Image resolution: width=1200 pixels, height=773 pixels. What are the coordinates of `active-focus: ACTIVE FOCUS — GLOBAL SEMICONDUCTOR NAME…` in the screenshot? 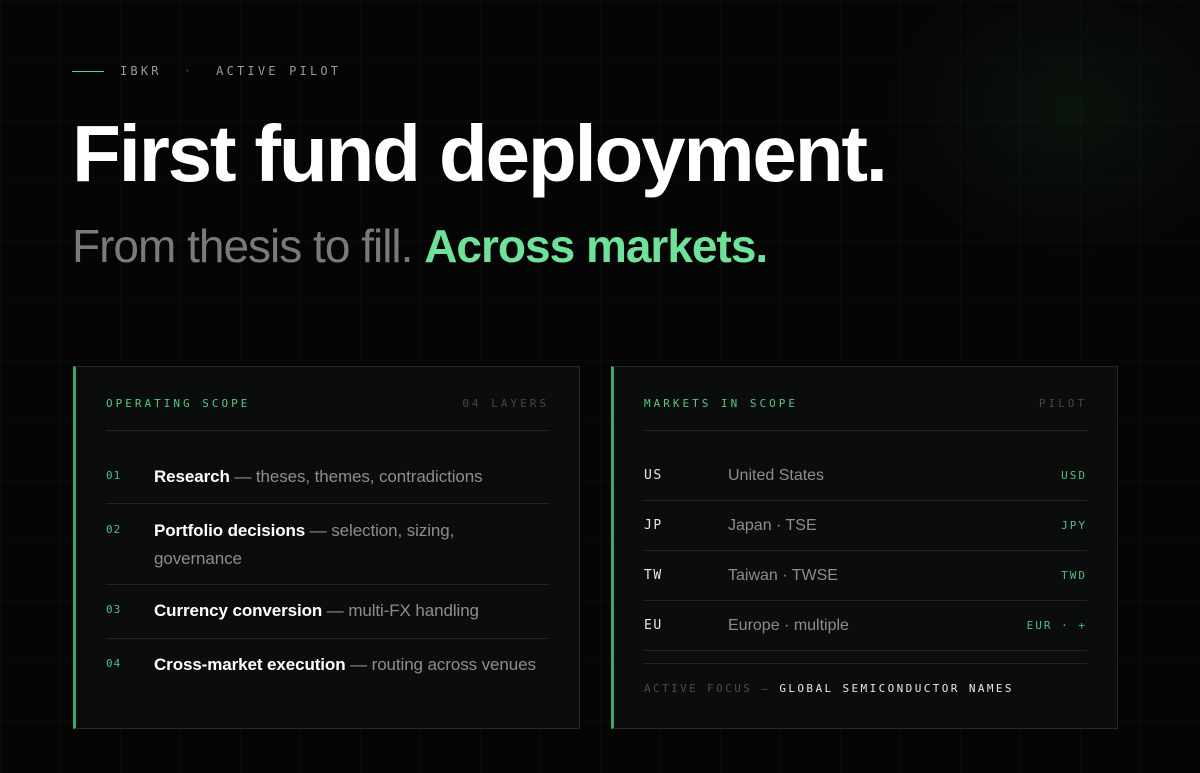 It's located at (865, 679).